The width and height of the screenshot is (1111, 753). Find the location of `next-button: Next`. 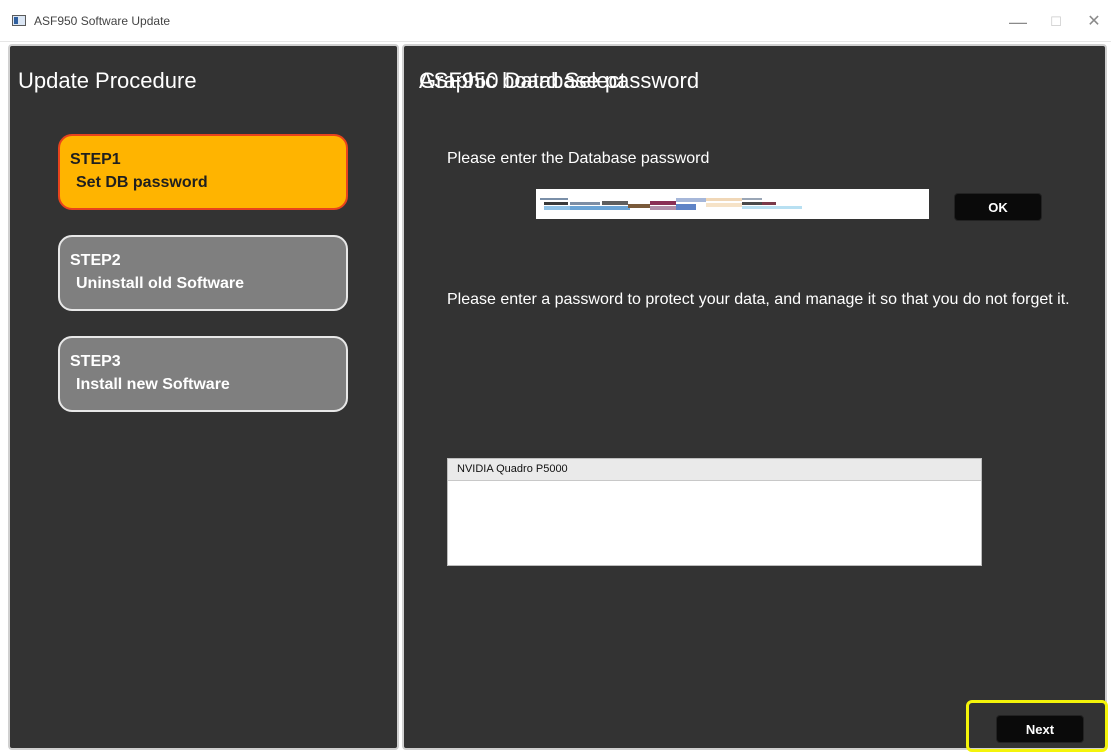

next-button: Next is located at coordinates (1040, 729).